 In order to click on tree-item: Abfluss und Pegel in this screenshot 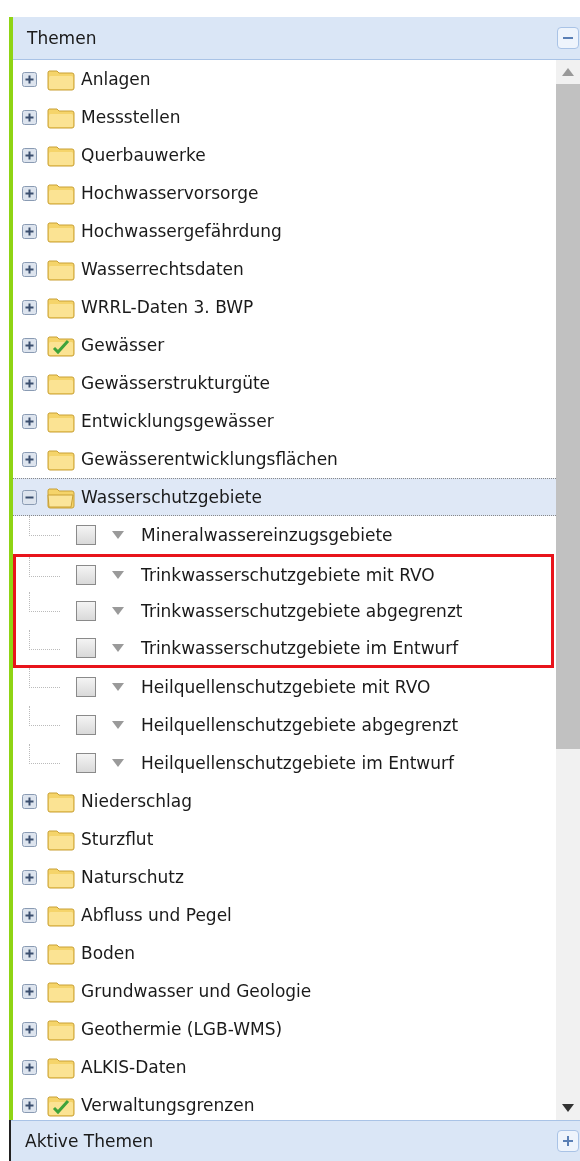, I will do `click(284, 915)`.